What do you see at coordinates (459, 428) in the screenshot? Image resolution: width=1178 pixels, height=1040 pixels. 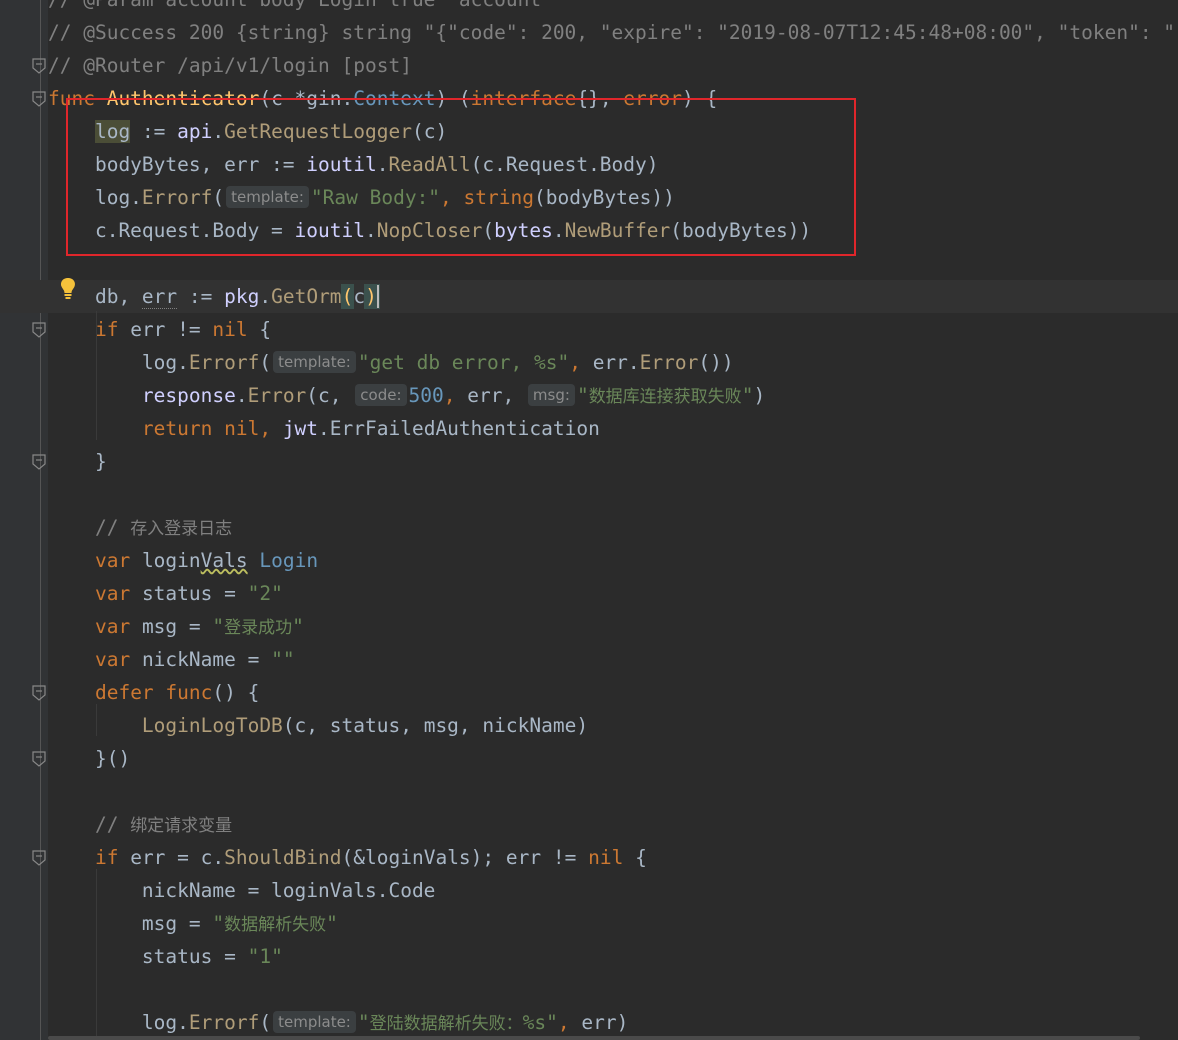 I see `code-token: .ErrFailedAuthentication` at bounding box center [459, 428].